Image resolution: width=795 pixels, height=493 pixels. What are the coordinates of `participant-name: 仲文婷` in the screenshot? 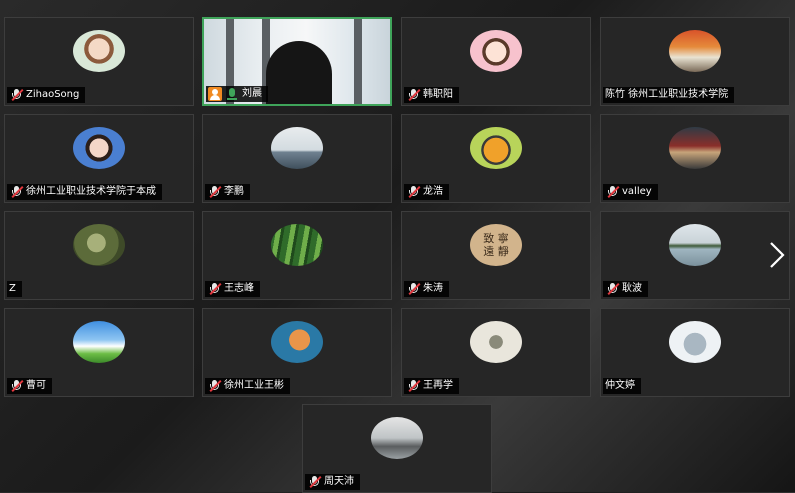 It's located at (620, 385).